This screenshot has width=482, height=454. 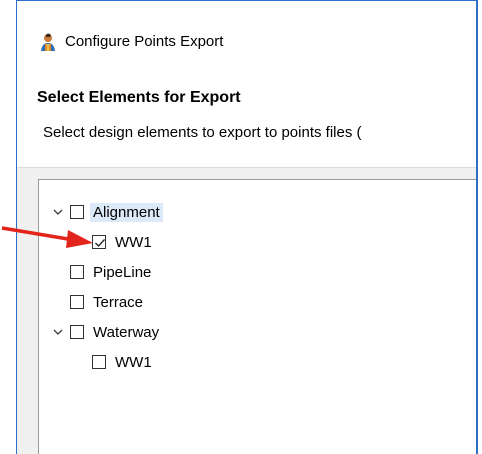 I want to click on tree-item-label: Waterway, so click(x=126, y=332).